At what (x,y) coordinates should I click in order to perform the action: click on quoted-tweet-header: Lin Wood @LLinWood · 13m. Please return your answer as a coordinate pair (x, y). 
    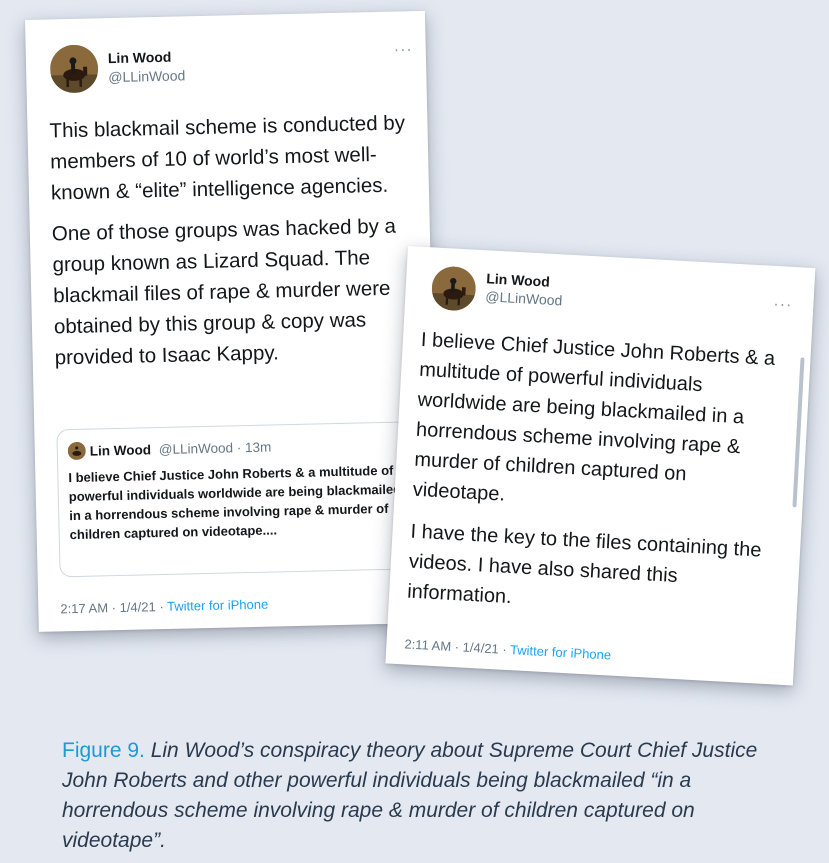
    Looking at the image, I should click on (181, 449).